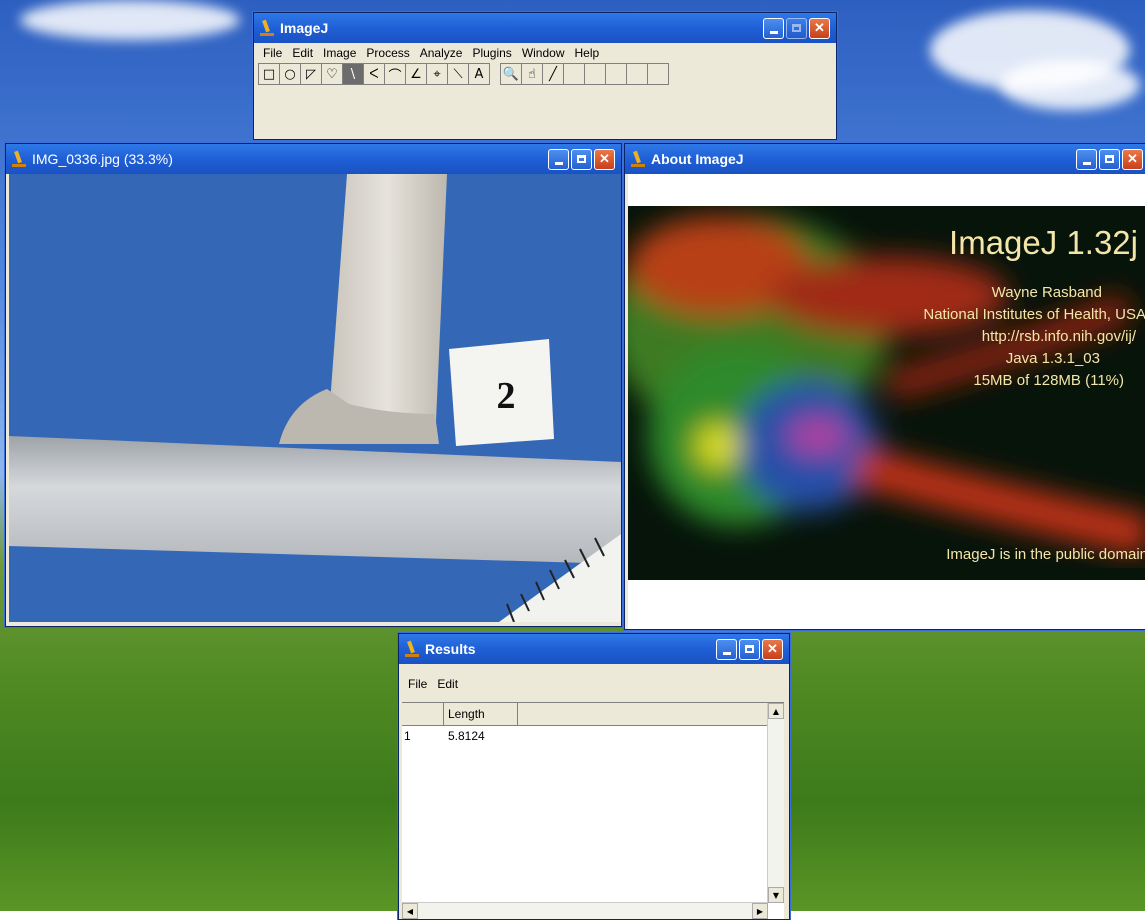 This screenshot has height=920, width=1145. What do you see at coordinates (532, 74) in the screenshot?
I see `hand-tool-icon: ☝` at bounding box center [532, 74].